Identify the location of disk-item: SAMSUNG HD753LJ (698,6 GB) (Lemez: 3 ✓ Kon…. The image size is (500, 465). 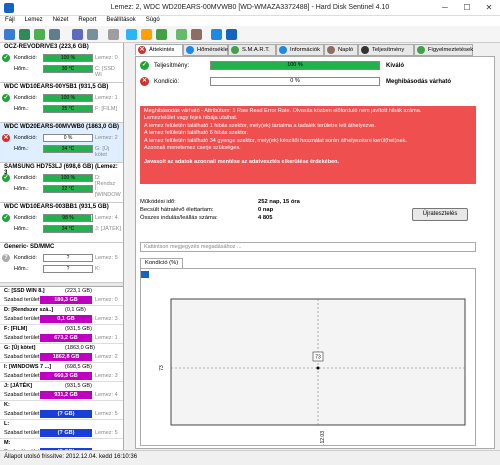
(61, 183).